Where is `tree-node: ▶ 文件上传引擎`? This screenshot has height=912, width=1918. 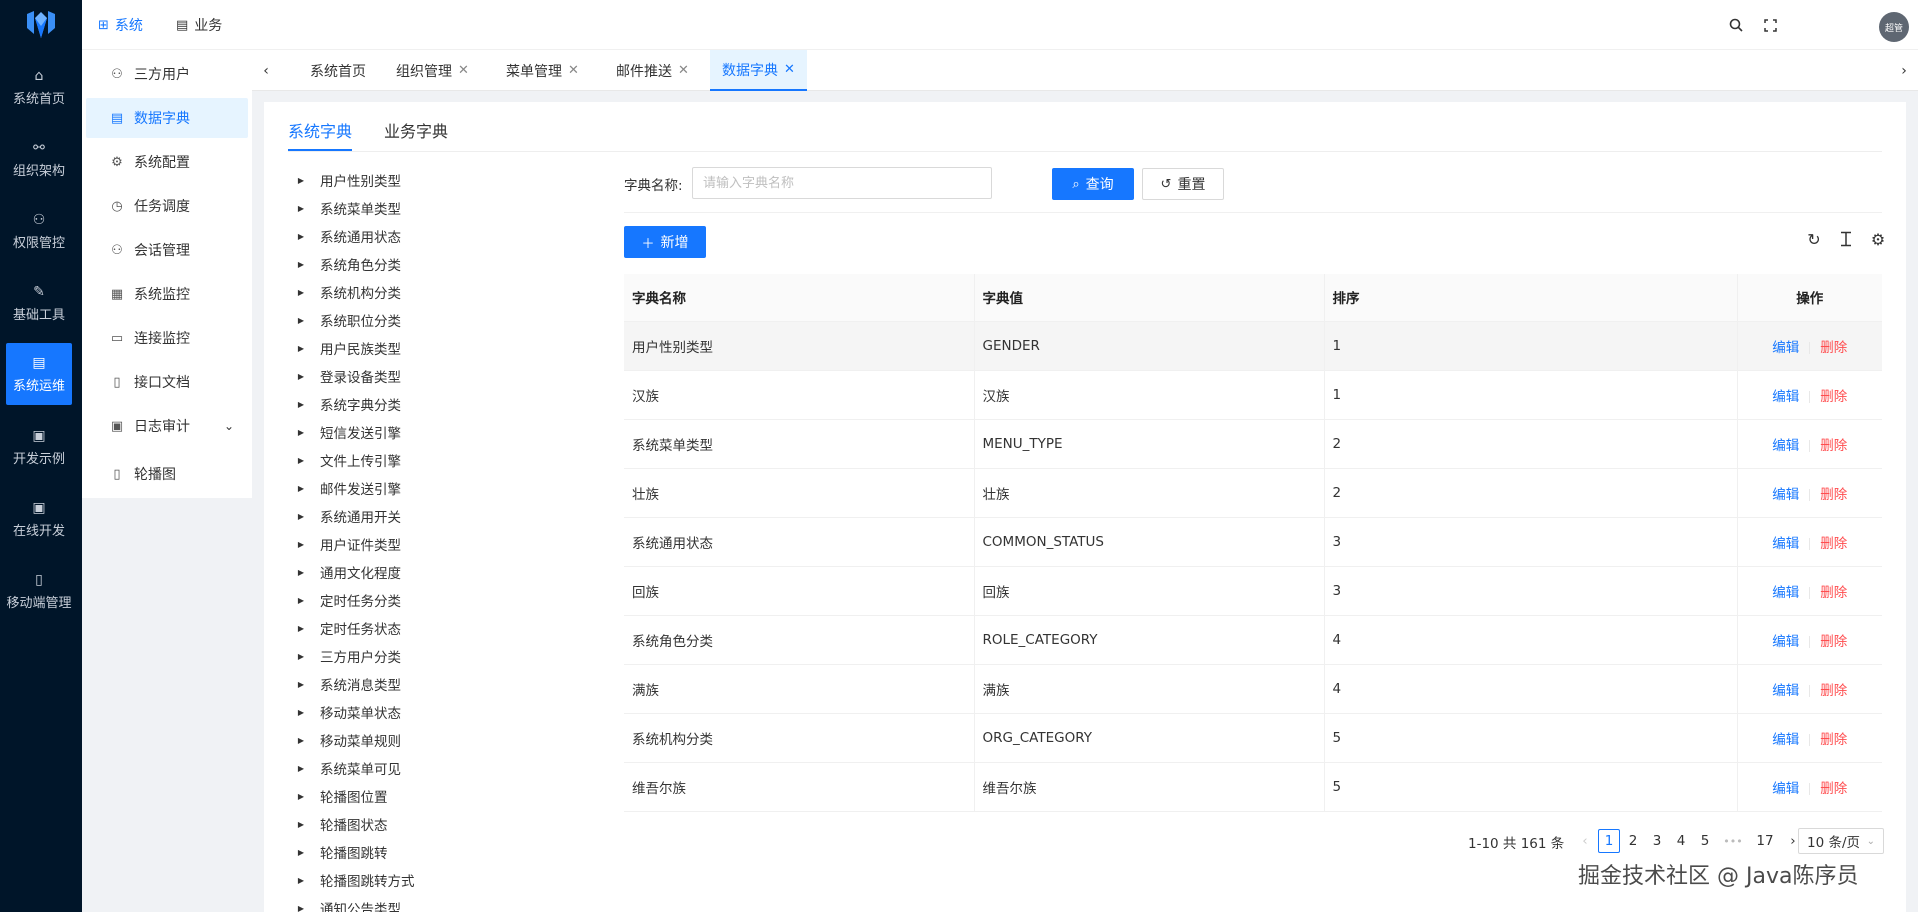
tree-node: ▶ 文件上传引擎 is located at coordinates (347, 460).